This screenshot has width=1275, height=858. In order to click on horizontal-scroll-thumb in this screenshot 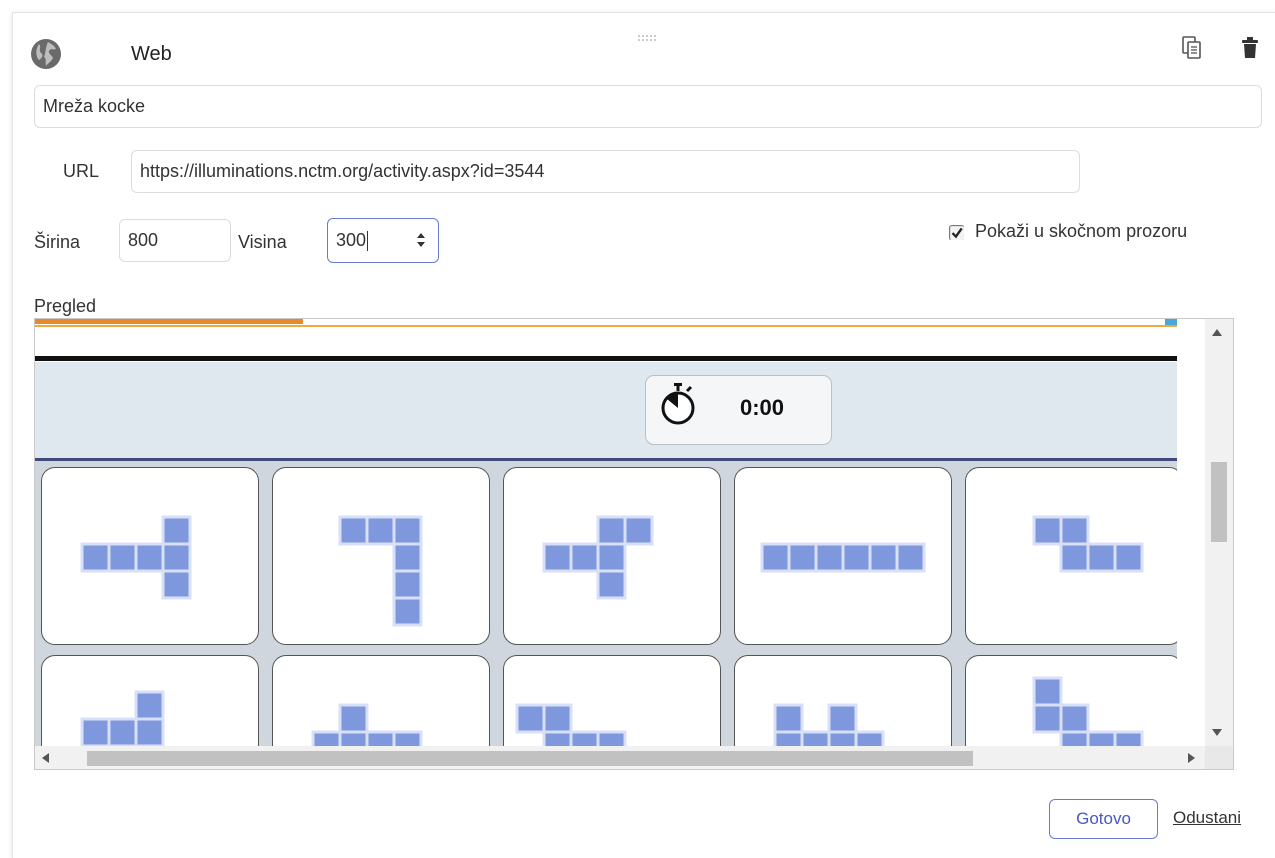, I will do `click(530, 758)`.